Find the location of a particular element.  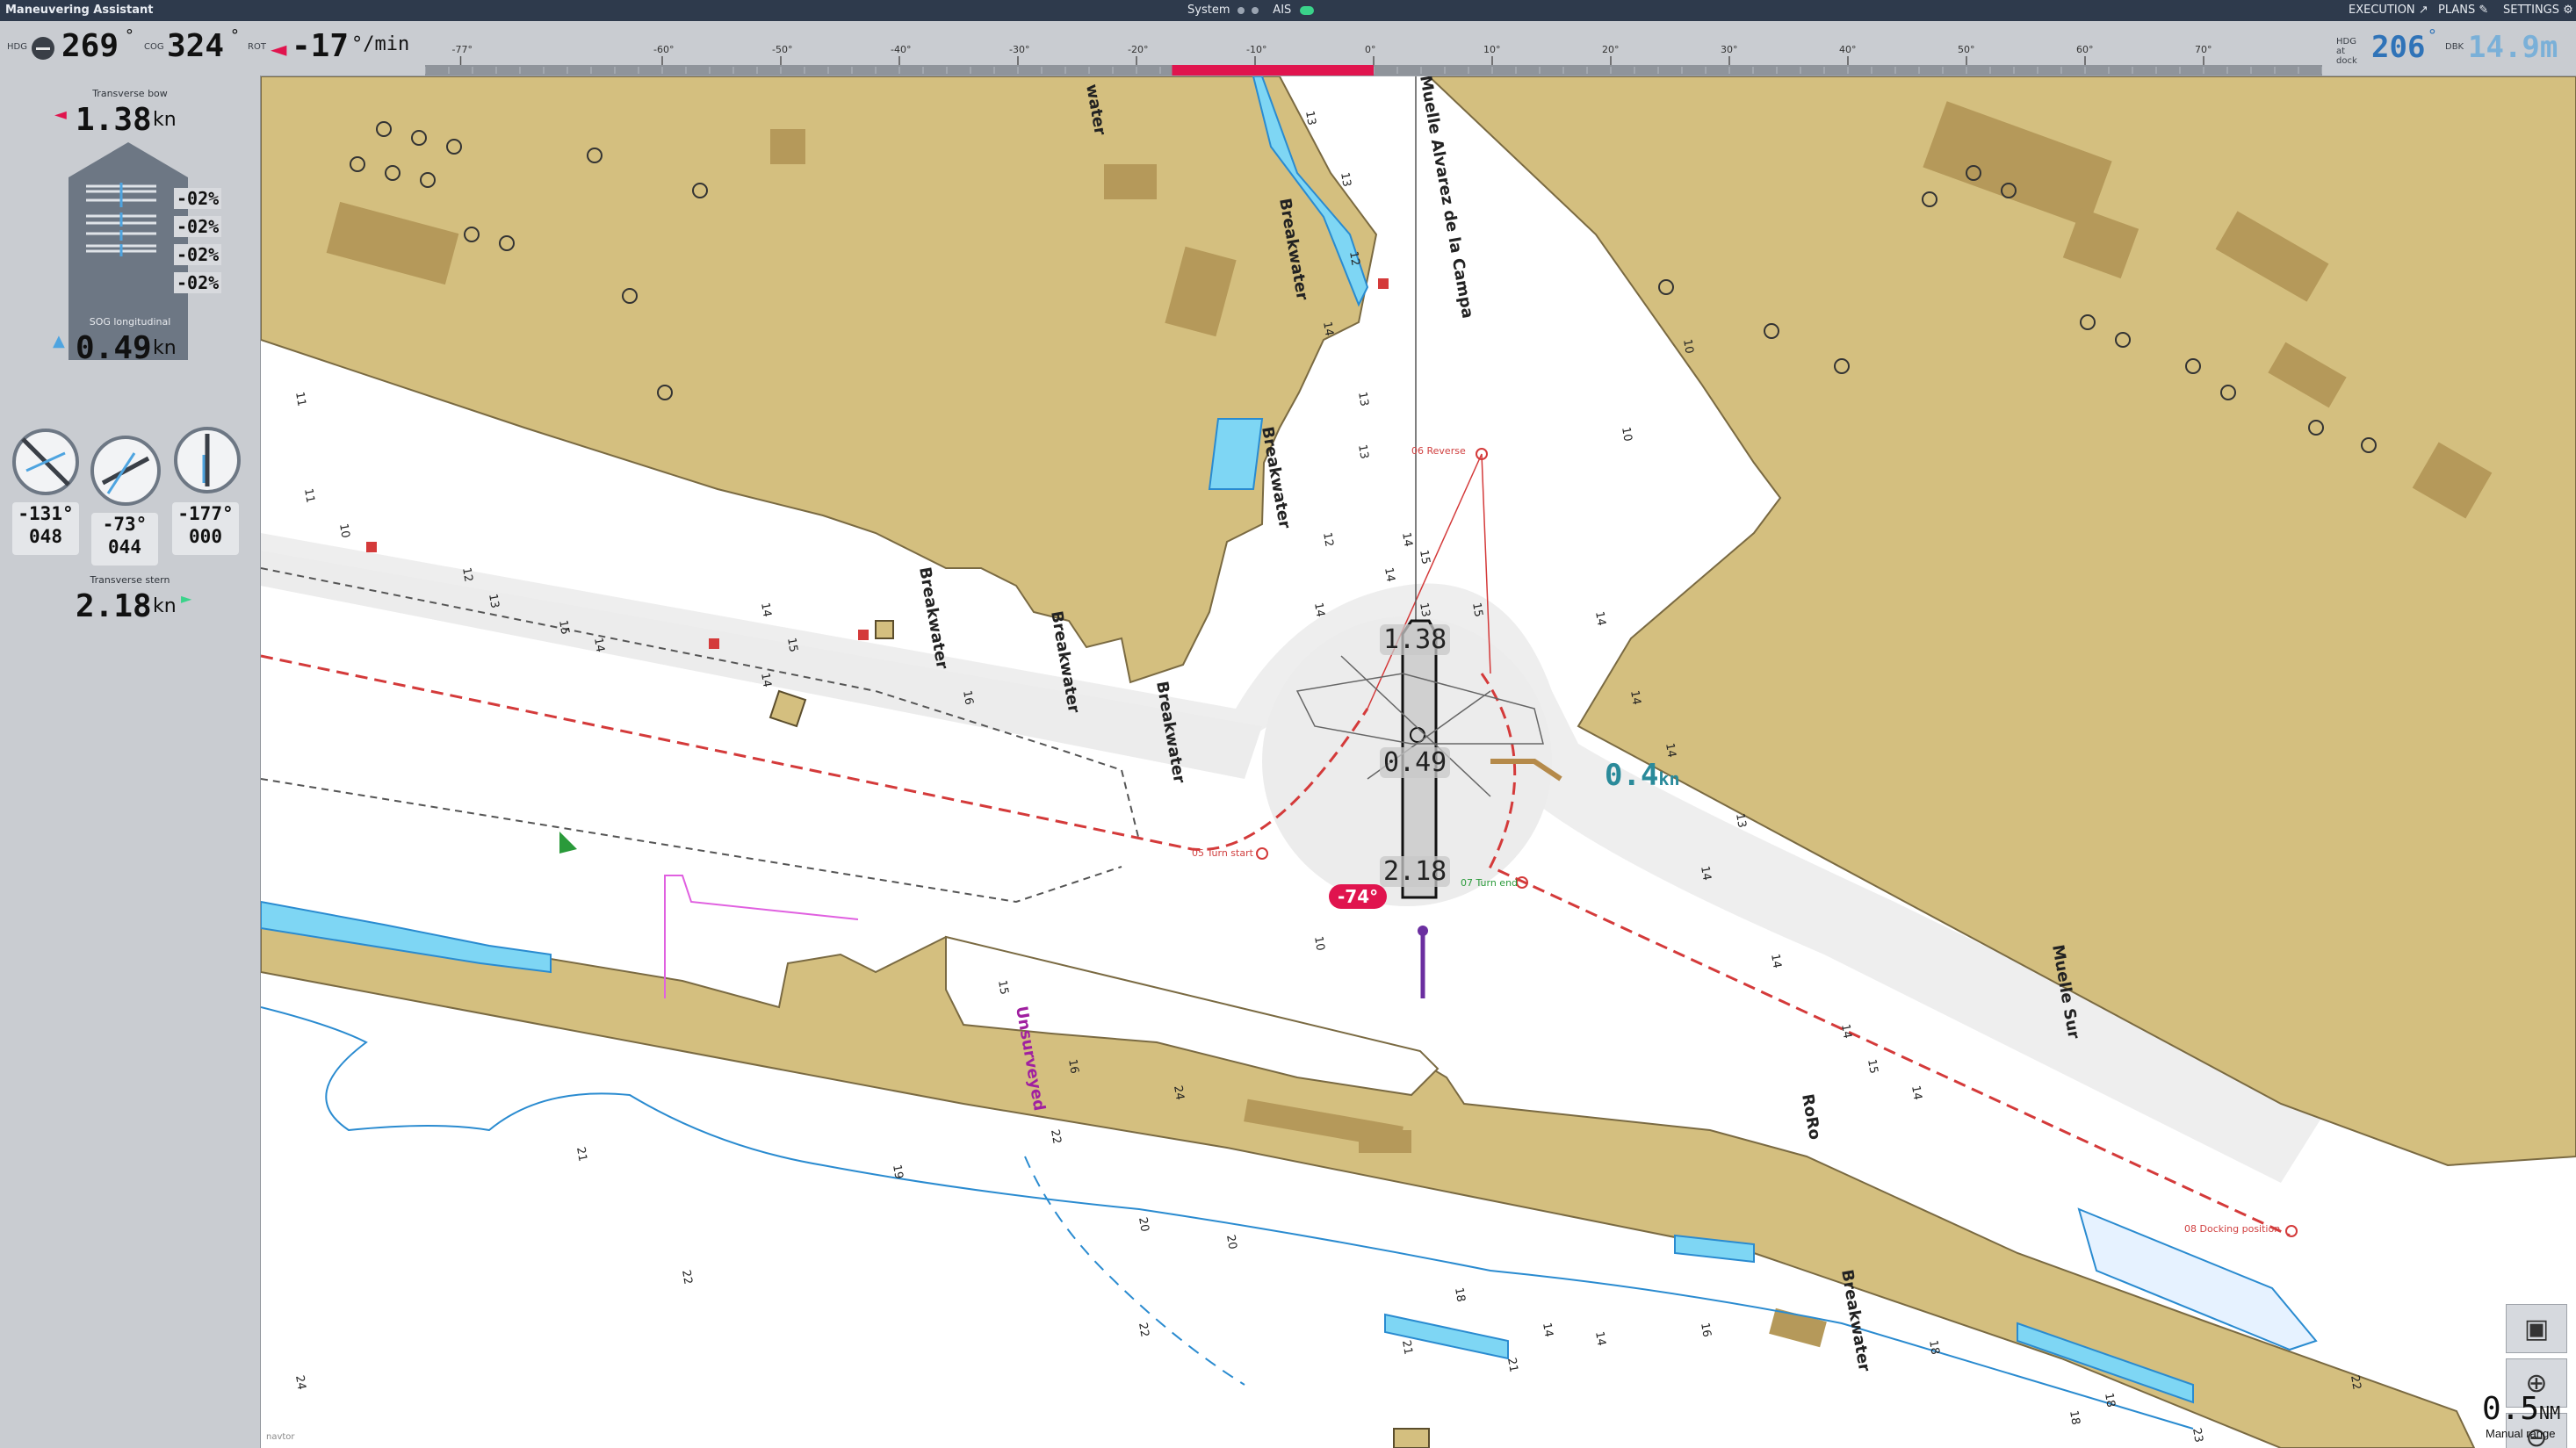

rot-value: -17 is located at coordinates (321, 46).